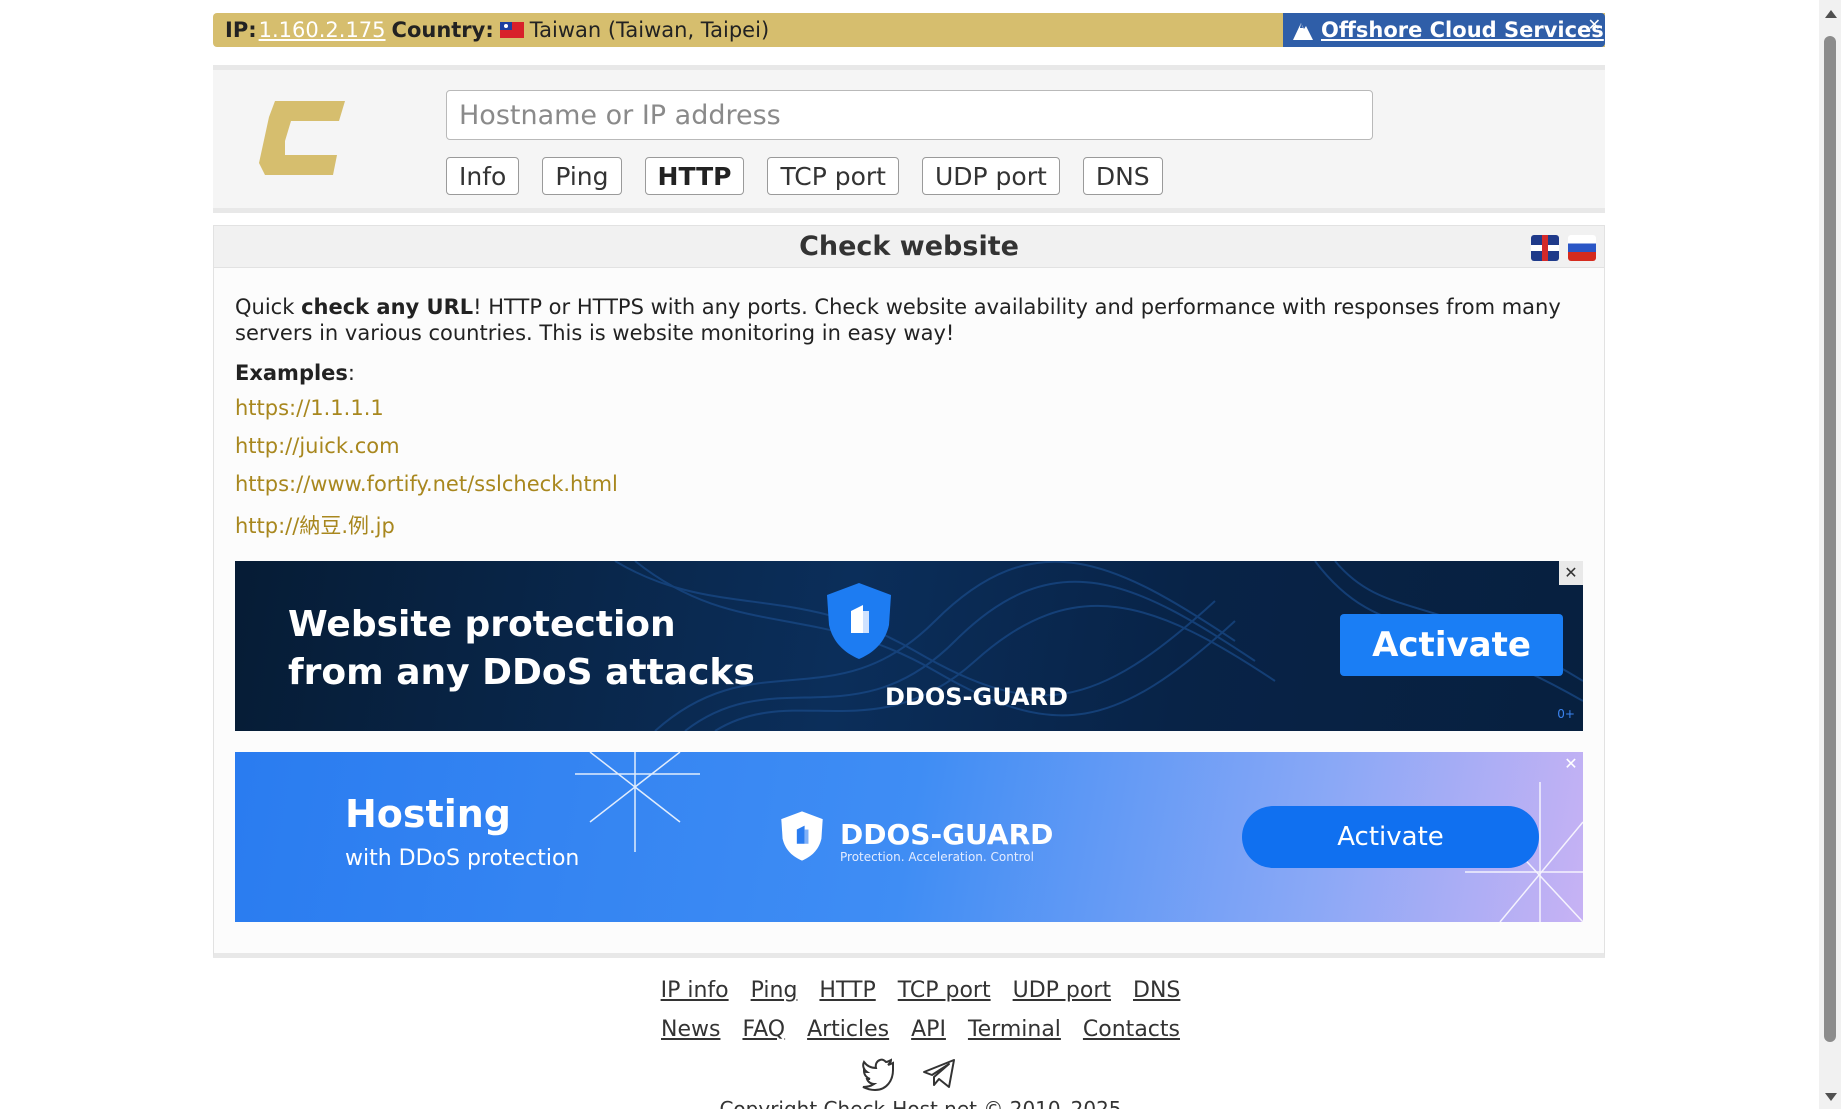 Image resolution: width=1841 pixels, height=1109 pixels. What do you see at coordinates (462, 858) in the screenshot?
I see `banner2-subtitle: with DDoS protection` at bounding box center [462, 858].